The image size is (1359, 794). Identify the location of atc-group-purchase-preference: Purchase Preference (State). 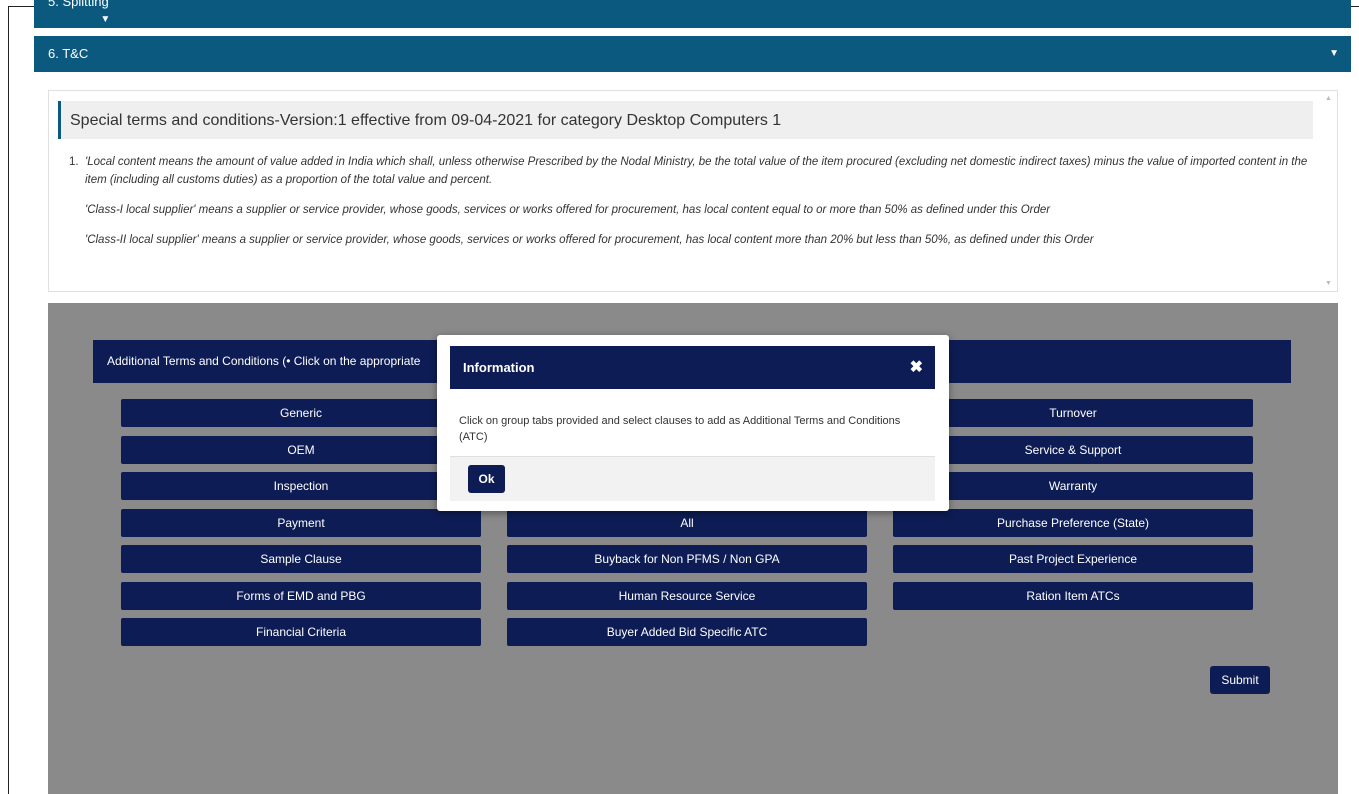
(1073, 523).